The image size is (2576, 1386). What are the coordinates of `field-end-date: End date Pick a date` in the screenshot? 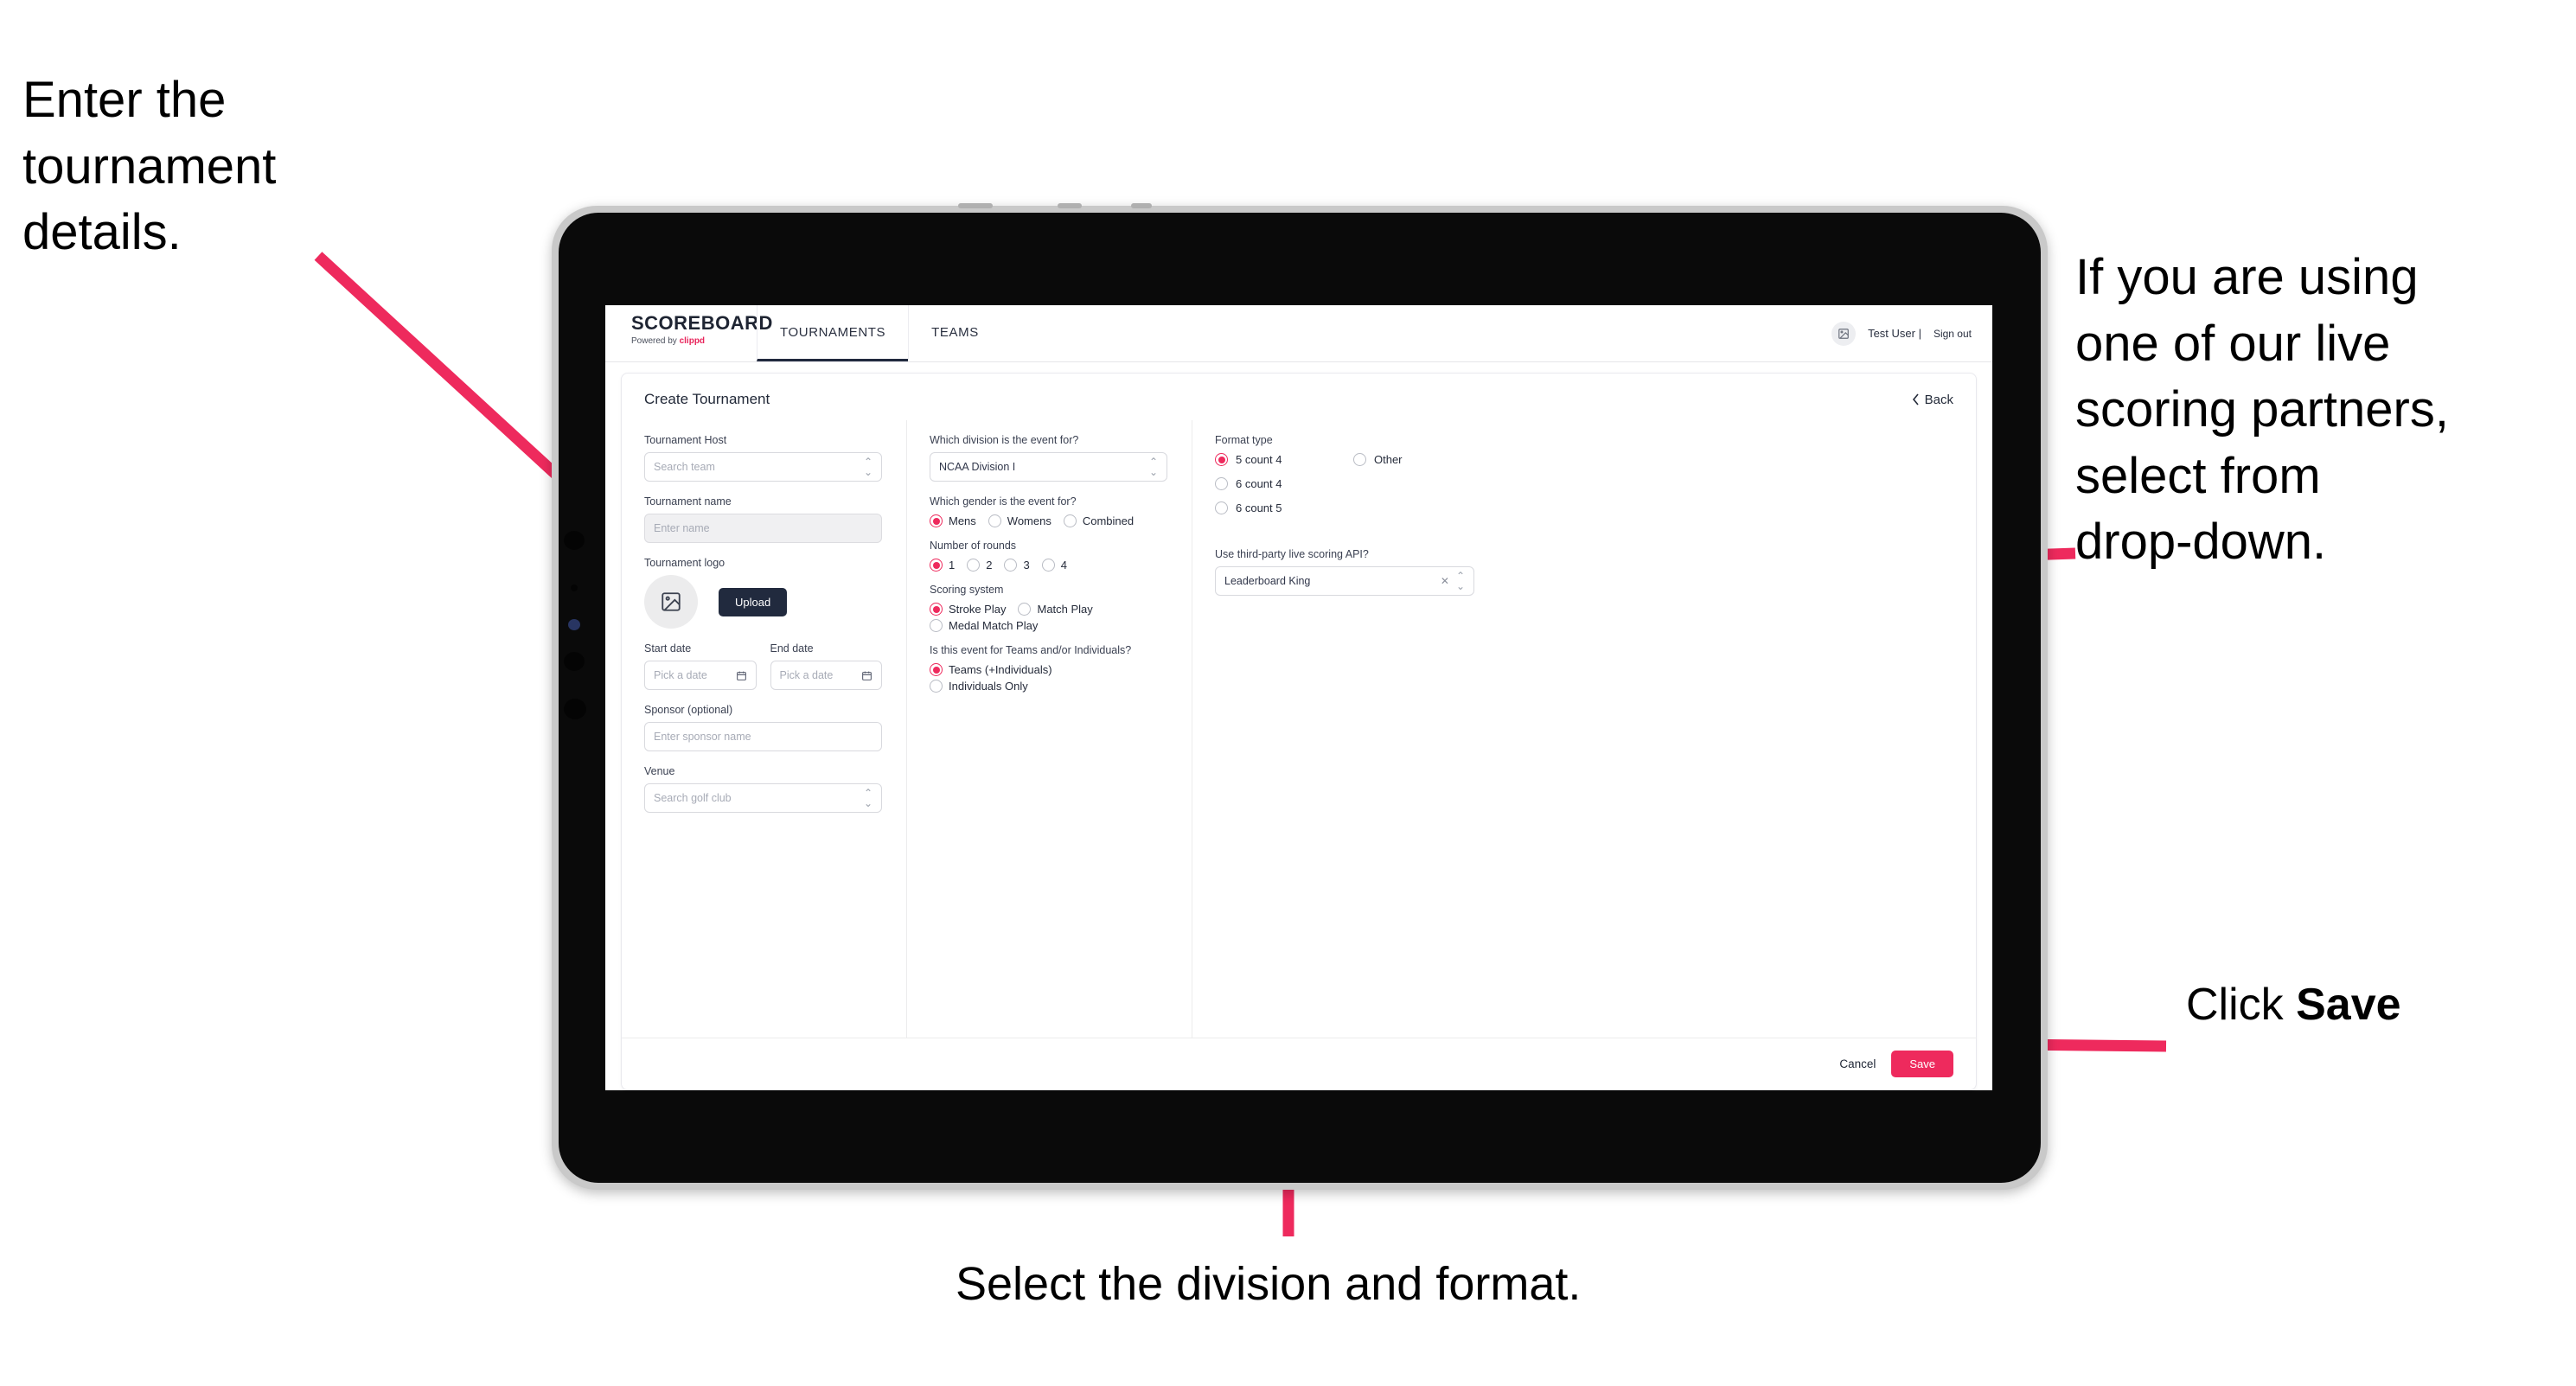 It's located at (826, 666).